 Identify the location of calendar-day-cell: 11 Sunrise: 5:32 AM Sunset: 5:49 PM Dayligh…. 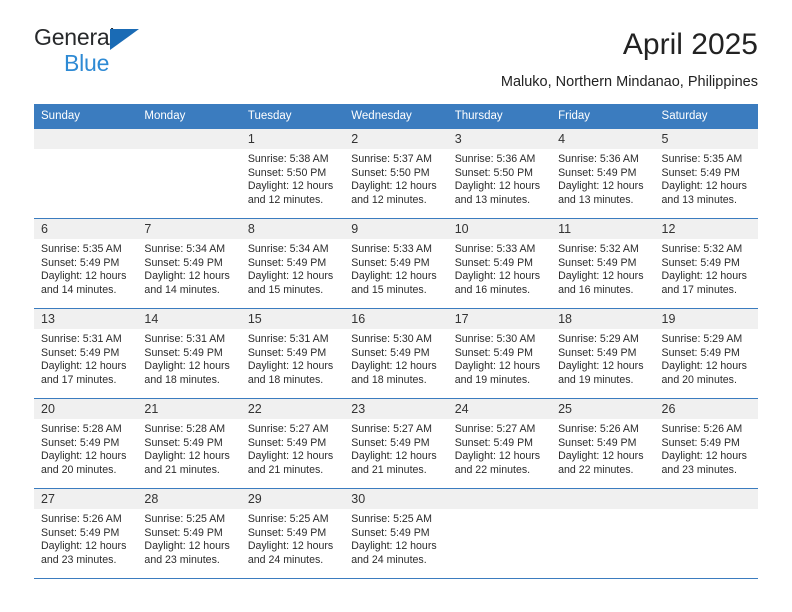
(603, 263).